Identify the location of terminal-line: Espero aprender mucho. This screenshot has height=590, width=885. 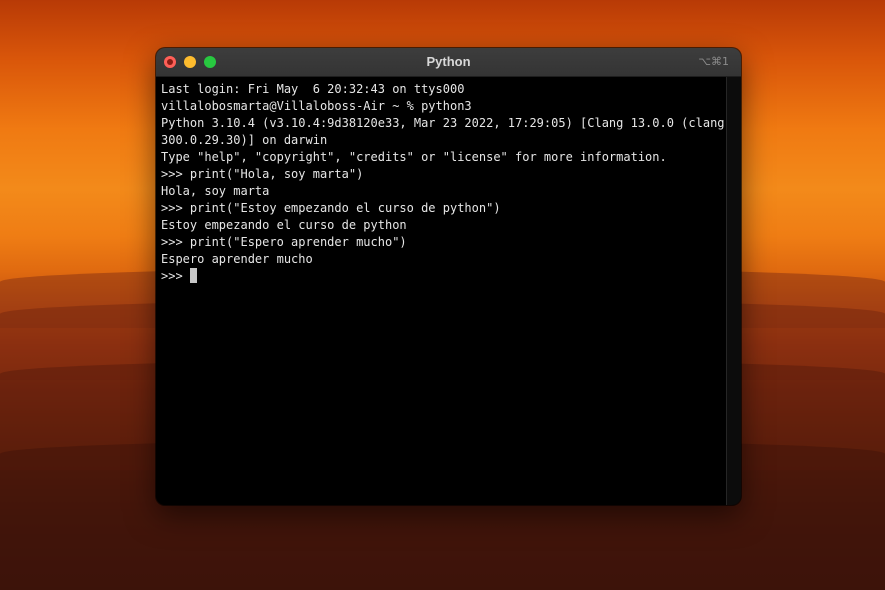
(237, 259).